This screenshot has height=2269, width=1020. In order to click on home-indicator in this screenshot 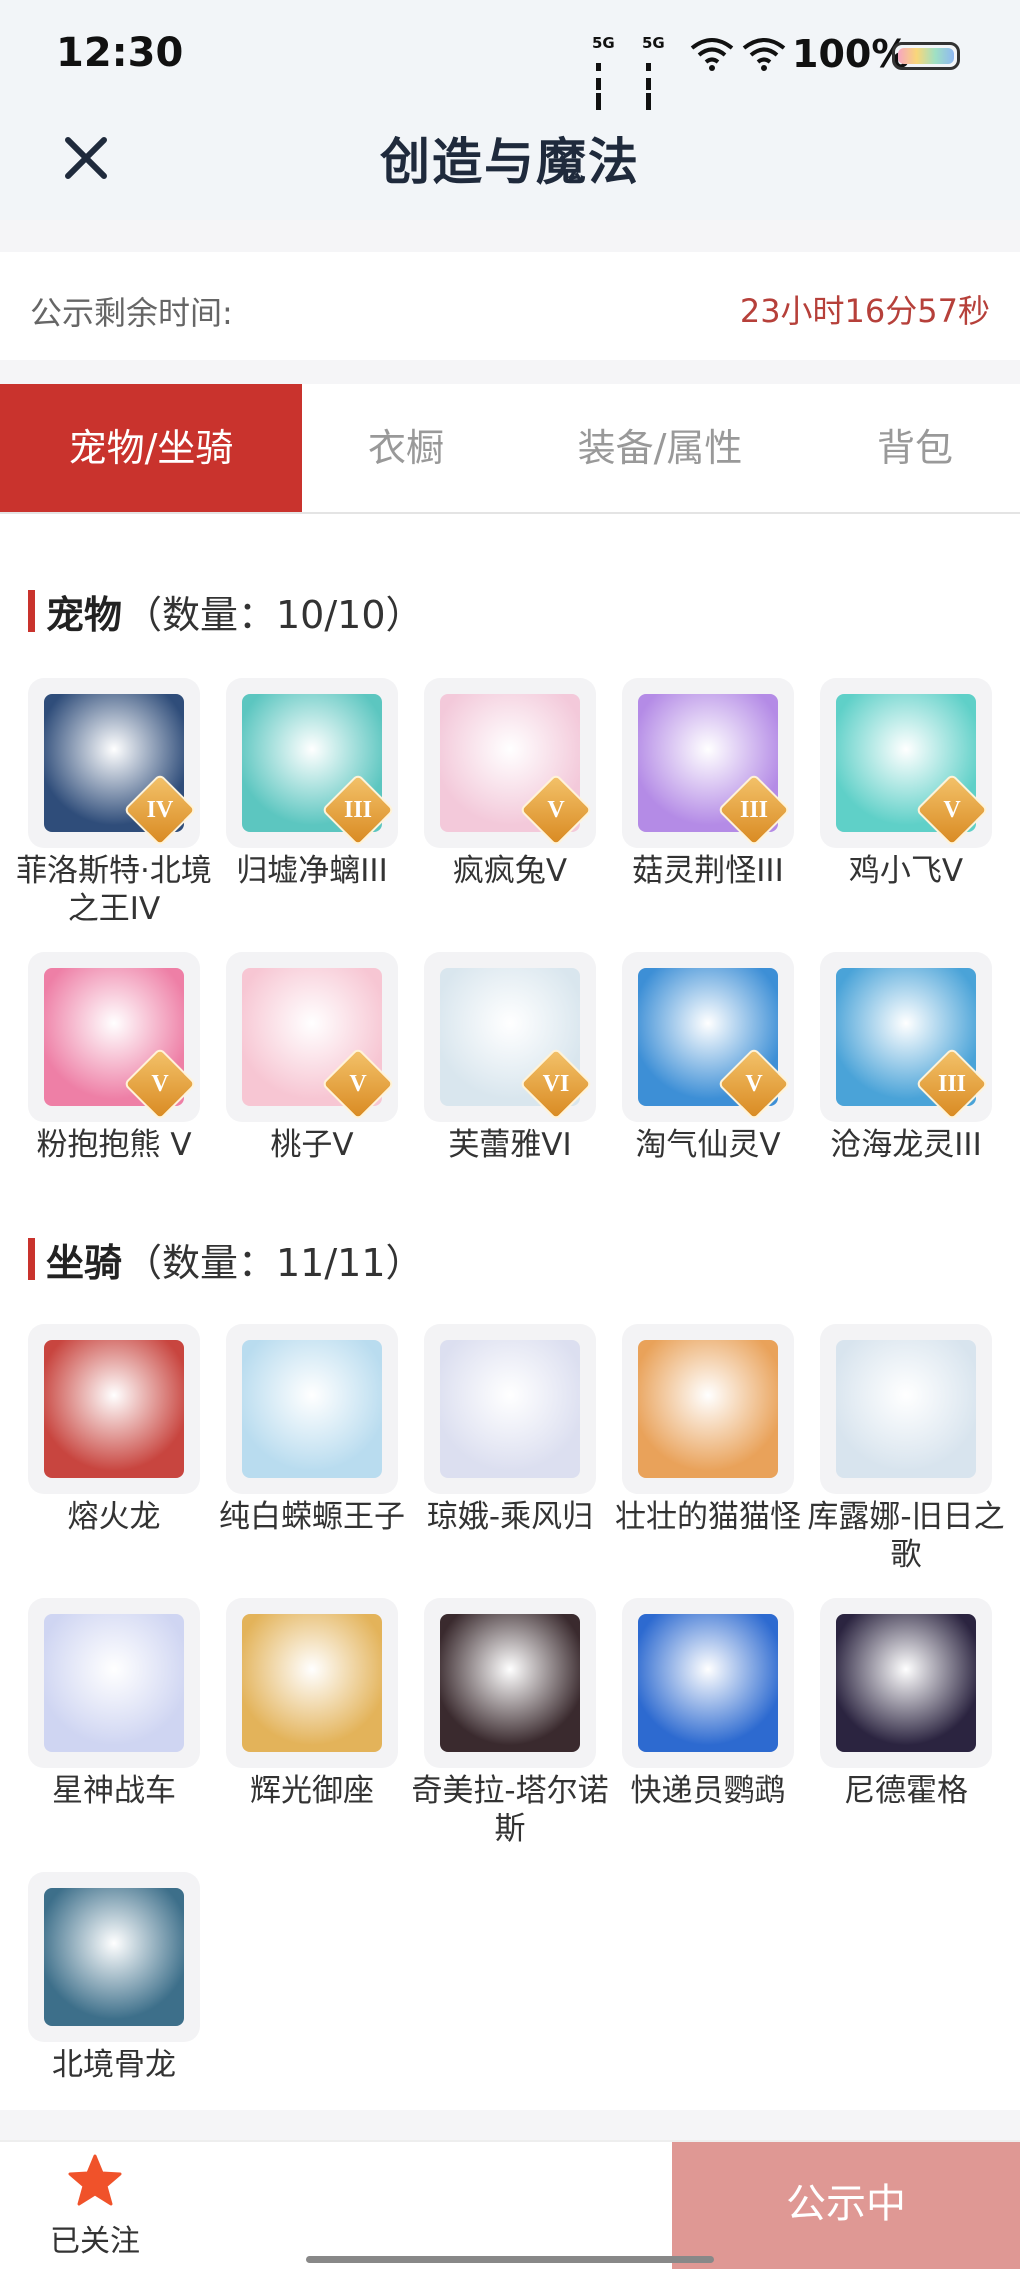, I will do `click(510, 2259)`.